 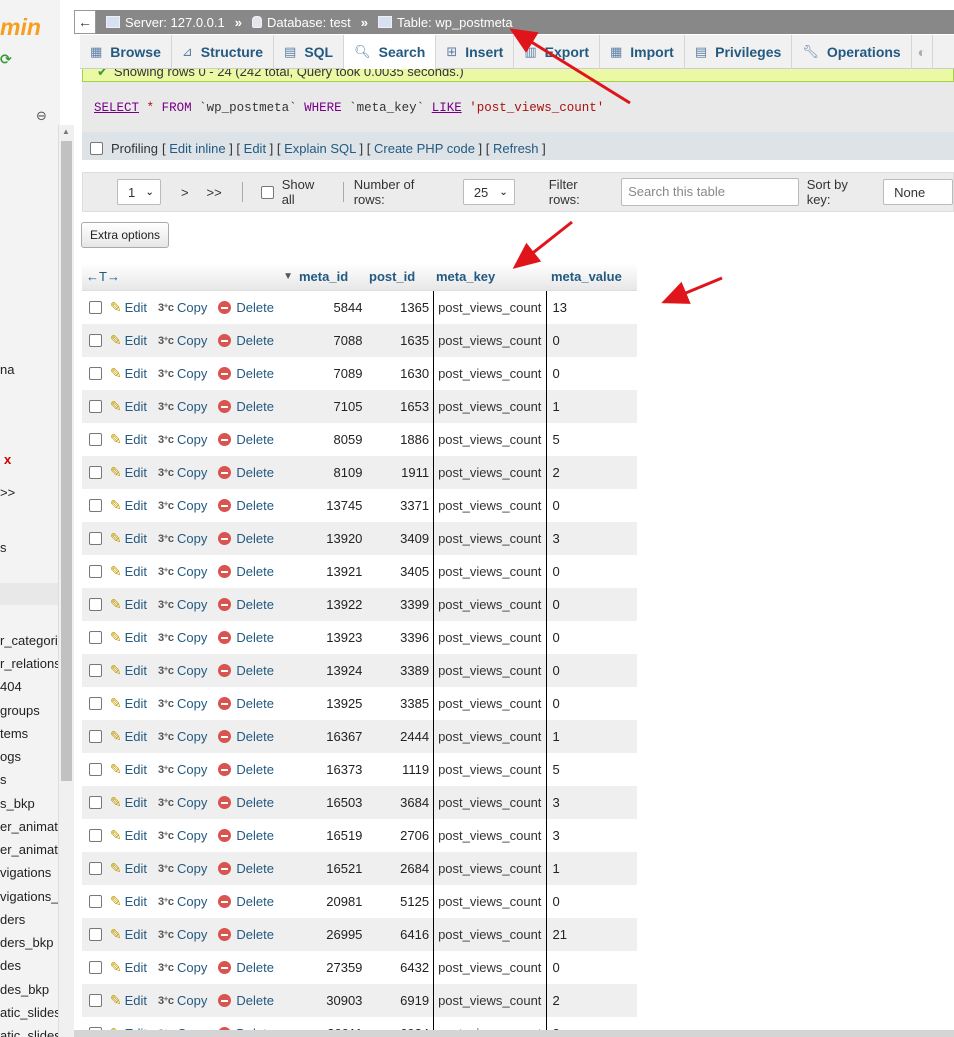 I want to click on sidebar-item: s, so click(x=3, y=547).